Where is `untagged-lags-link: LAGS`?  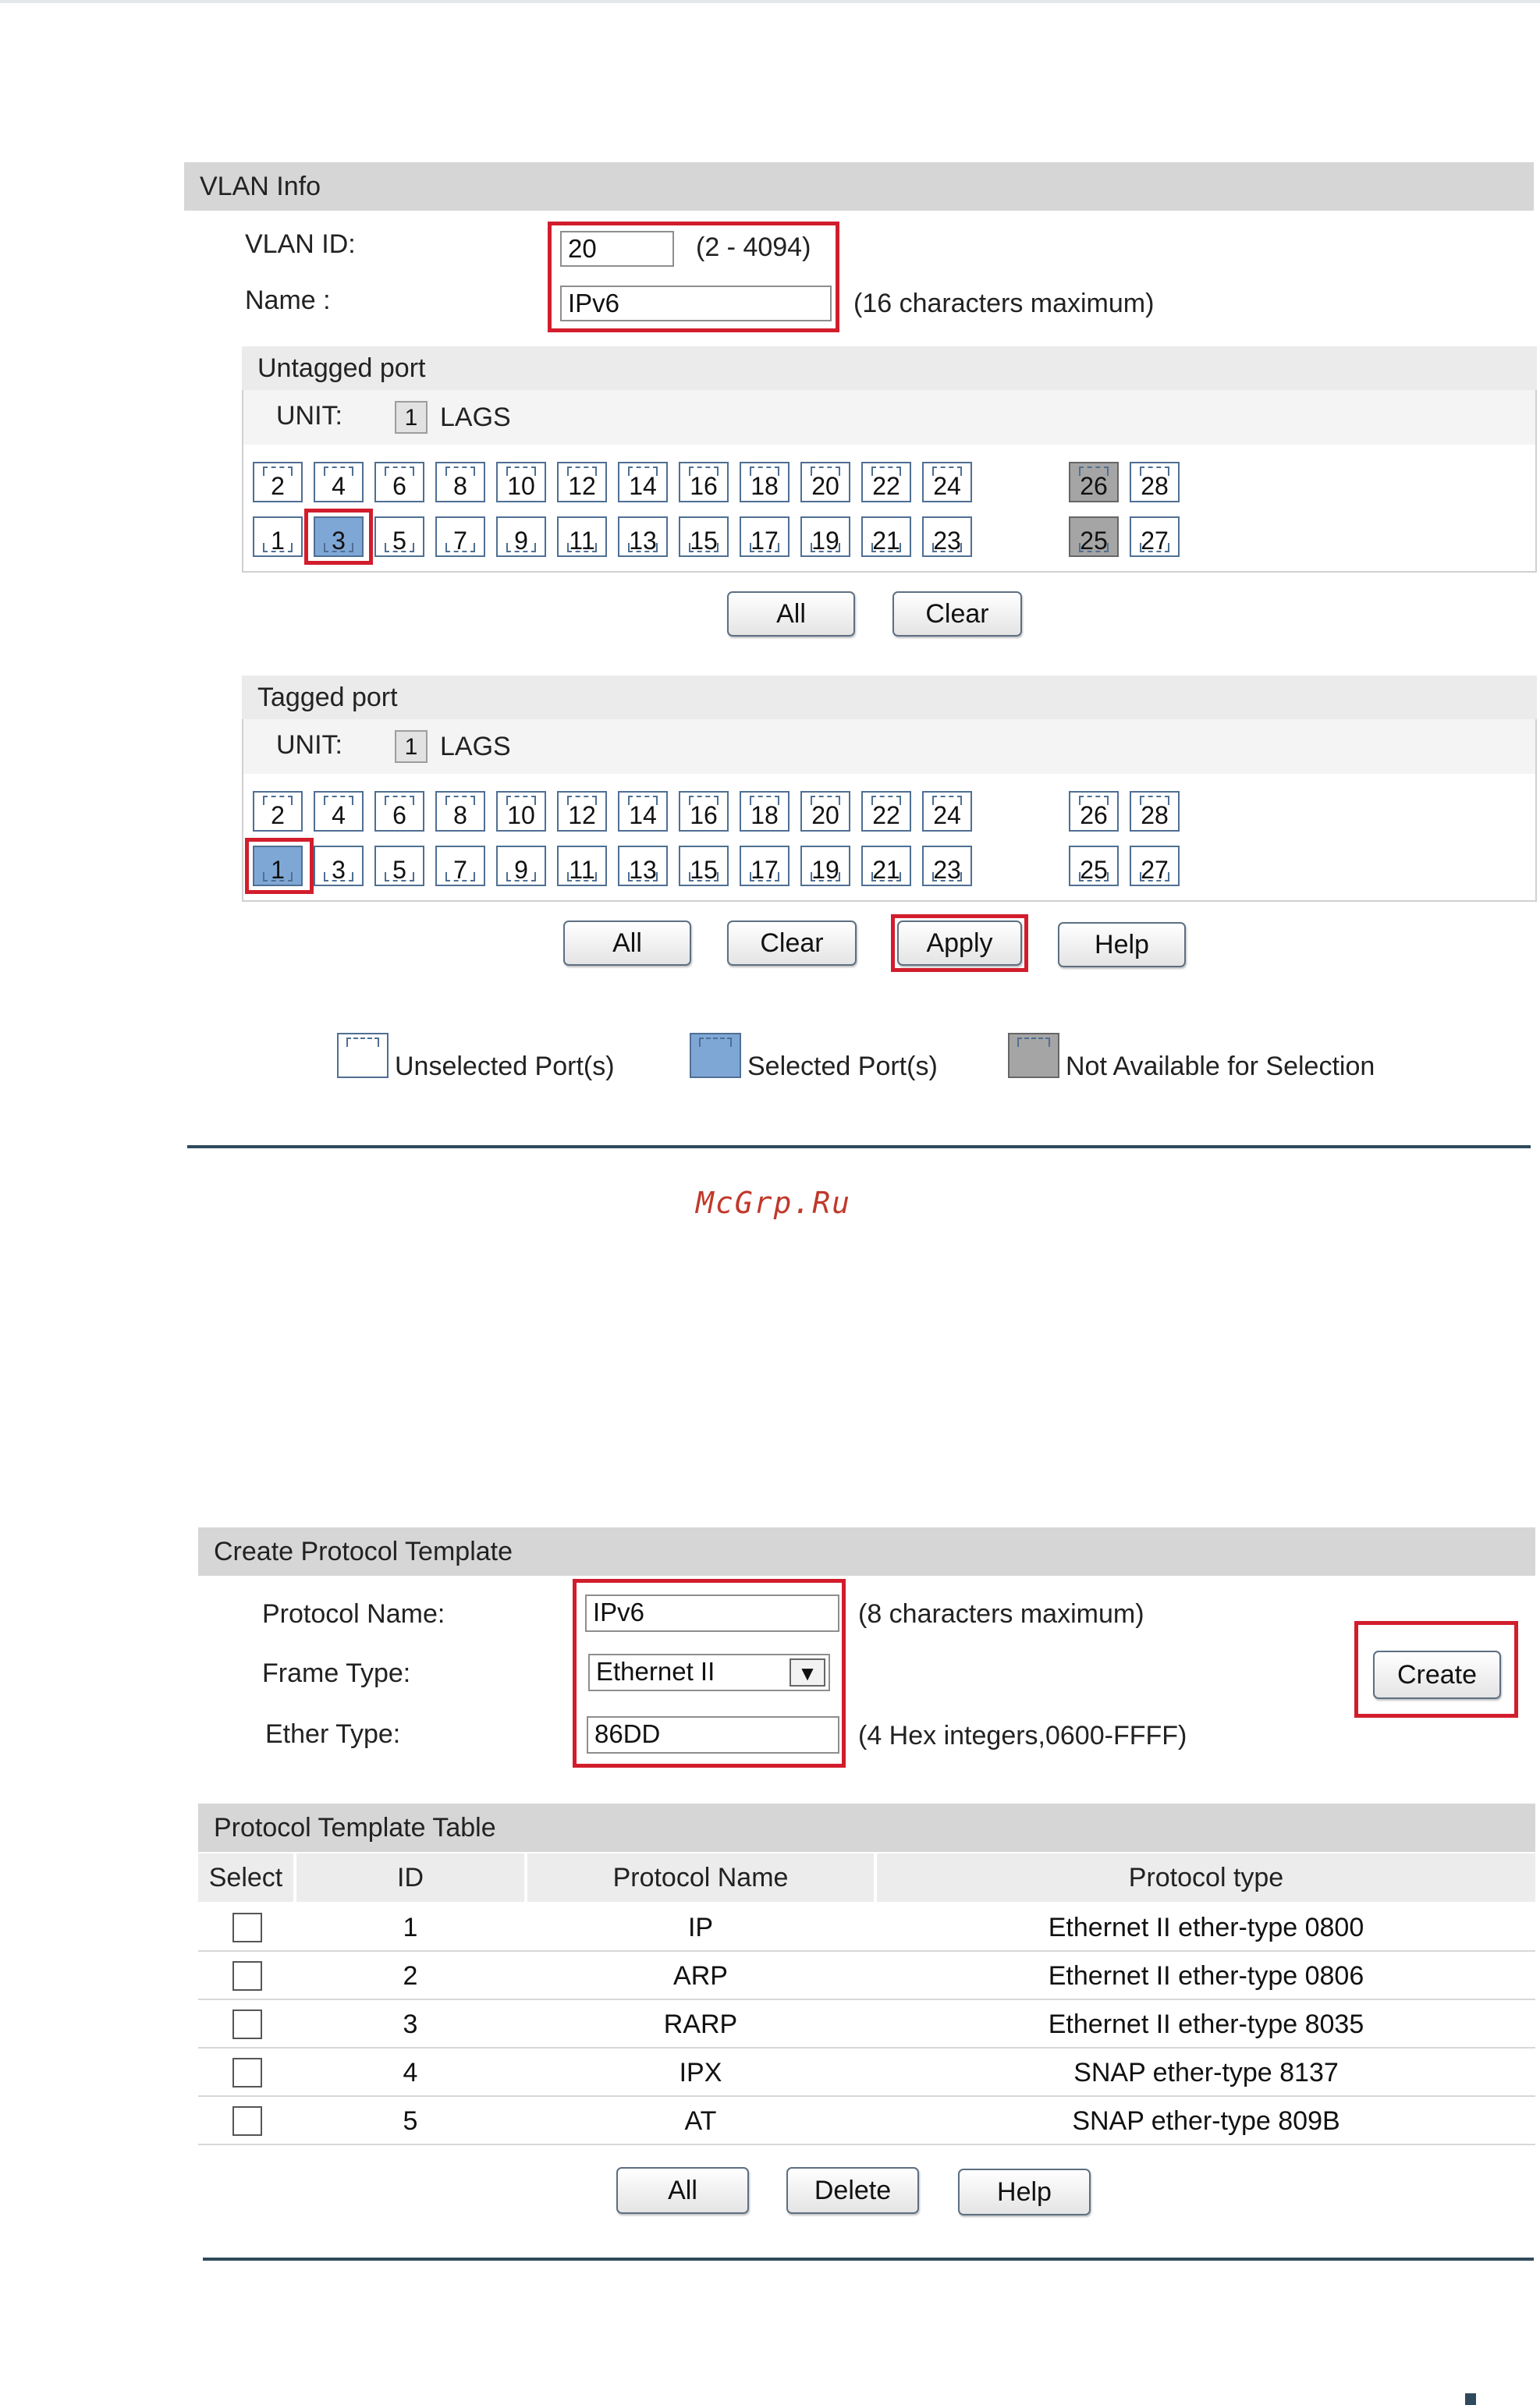 untagged-lags-link: LAGS is located at coordinates (475, 418).